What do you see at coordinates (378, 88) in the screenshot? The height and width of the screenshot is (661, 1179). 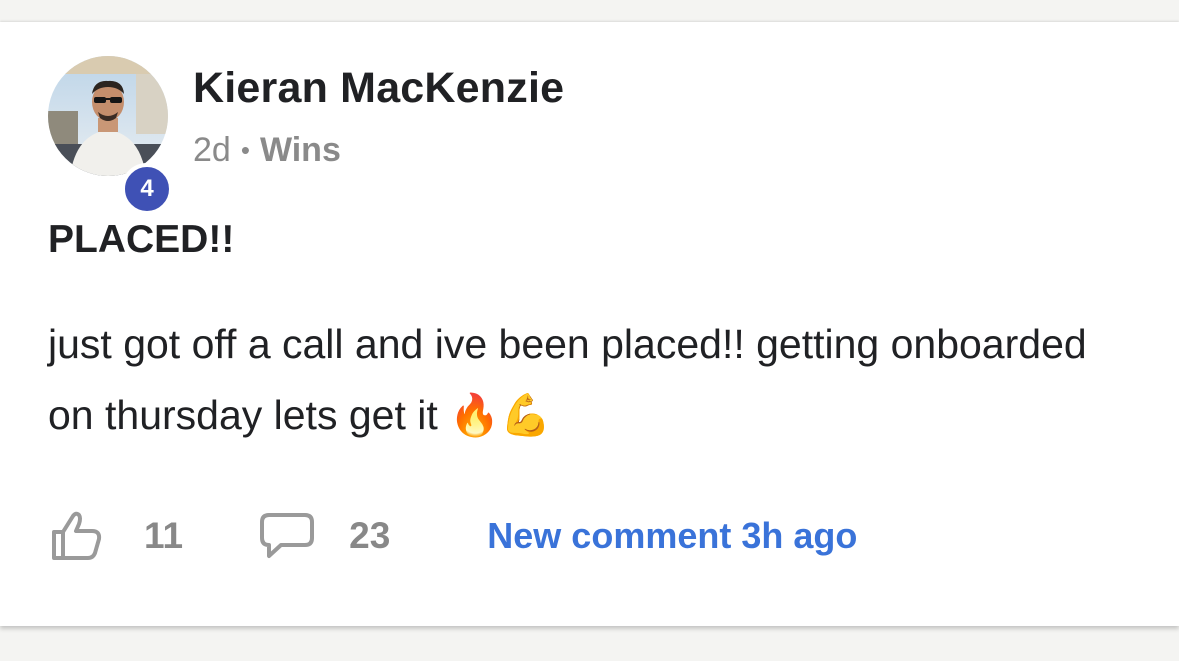 I see `author-name: Kieran MacKenzie` at bounding box center [378, 88].